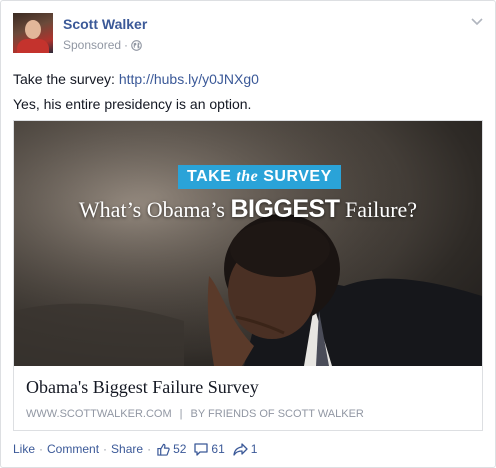 The width and height of the screenshot is (496, 468). Describe the element at coordinates (254, 449) in the screenshot. I see `shares-count-value: 1` at that location.